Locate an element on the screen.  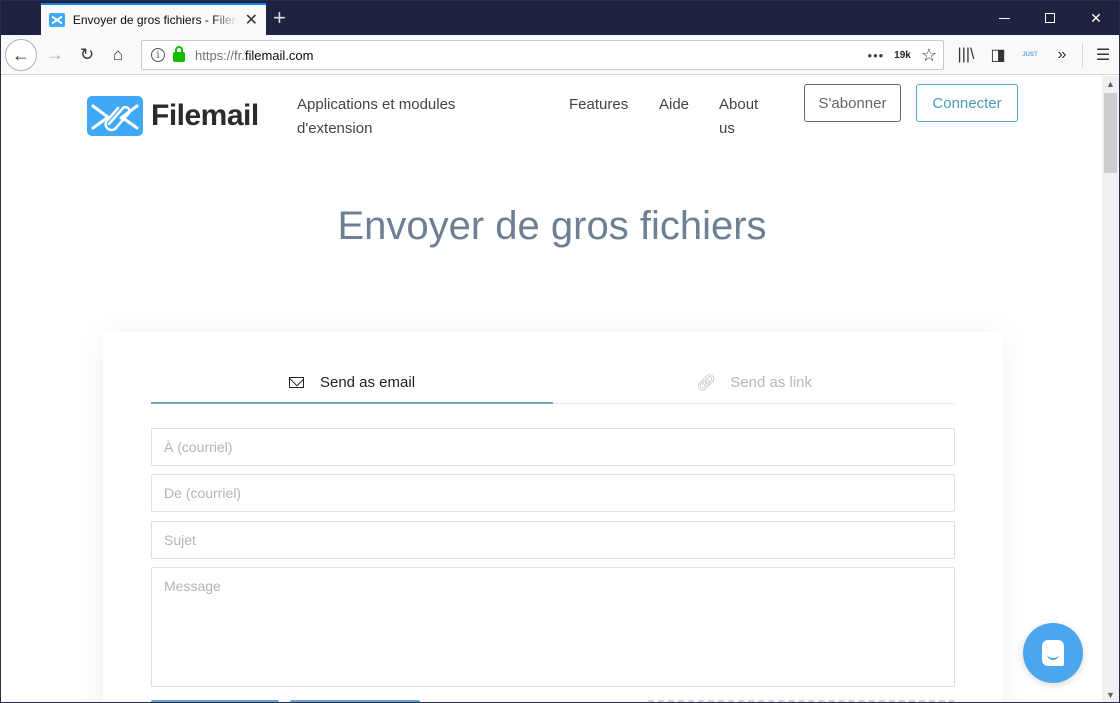
page-actions-button: ••• is located at coordinates (876, 55).